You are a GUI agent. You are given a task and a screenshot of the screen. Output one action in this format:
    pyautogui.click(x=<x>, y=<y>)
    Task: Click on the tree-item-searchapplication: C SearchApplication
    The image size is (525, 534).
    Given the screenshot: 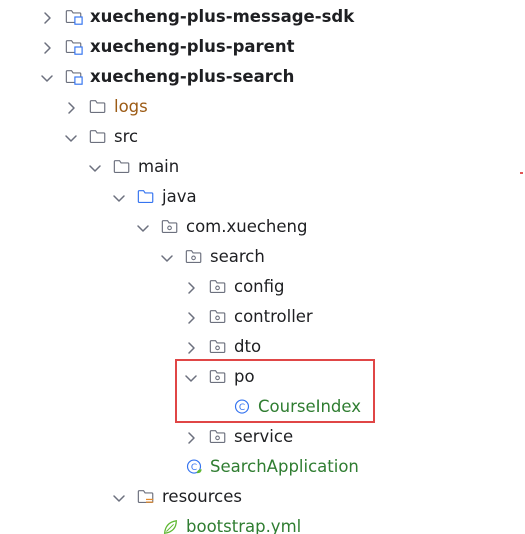 What is the action you would take?
    pyautogui.click(x=262, y=467)
    